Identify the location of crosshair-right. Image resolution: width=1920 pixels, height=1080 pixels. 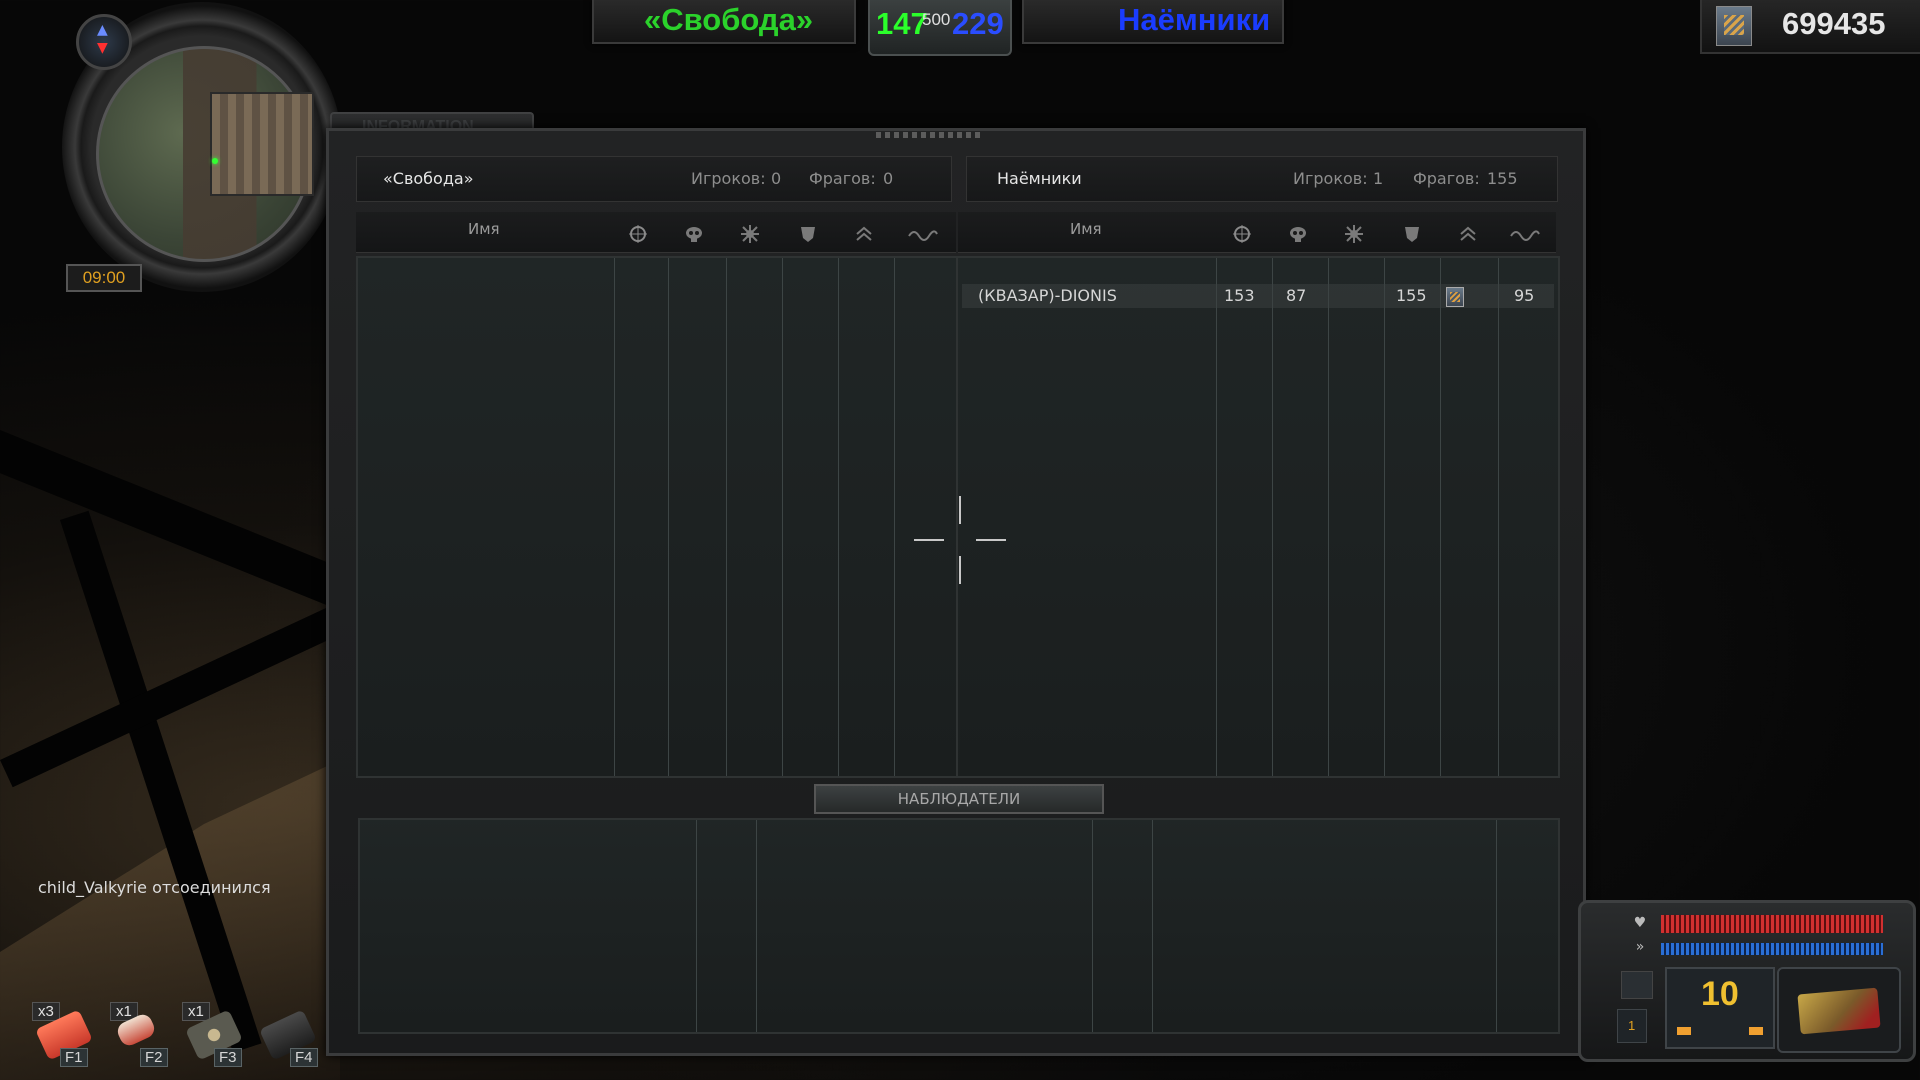
(991, 540).